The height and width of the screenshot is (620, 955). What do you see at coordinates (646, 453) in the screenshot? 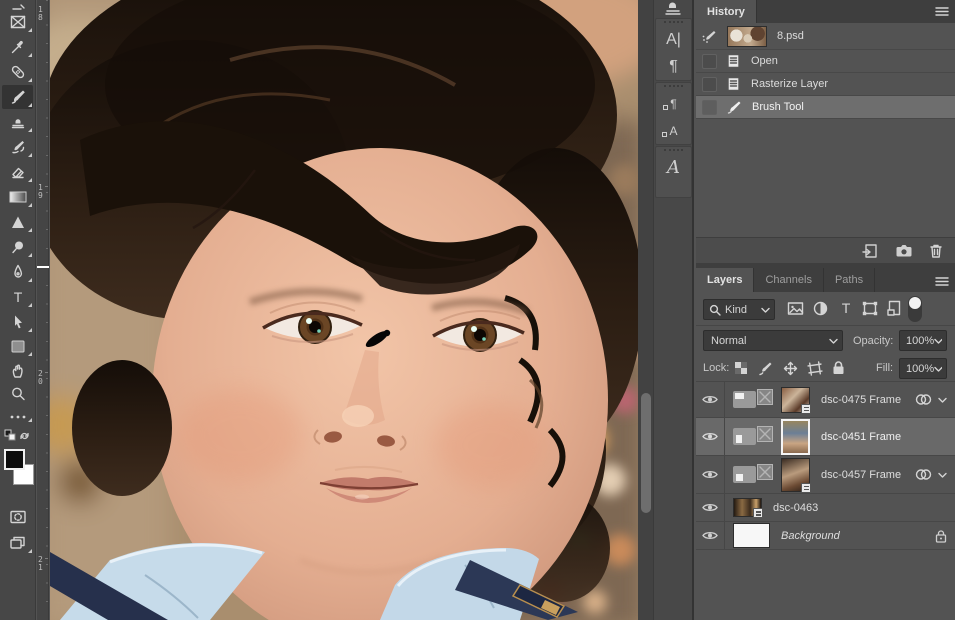
I see `scrollbar-thumb` at bounding box center [646, 453].